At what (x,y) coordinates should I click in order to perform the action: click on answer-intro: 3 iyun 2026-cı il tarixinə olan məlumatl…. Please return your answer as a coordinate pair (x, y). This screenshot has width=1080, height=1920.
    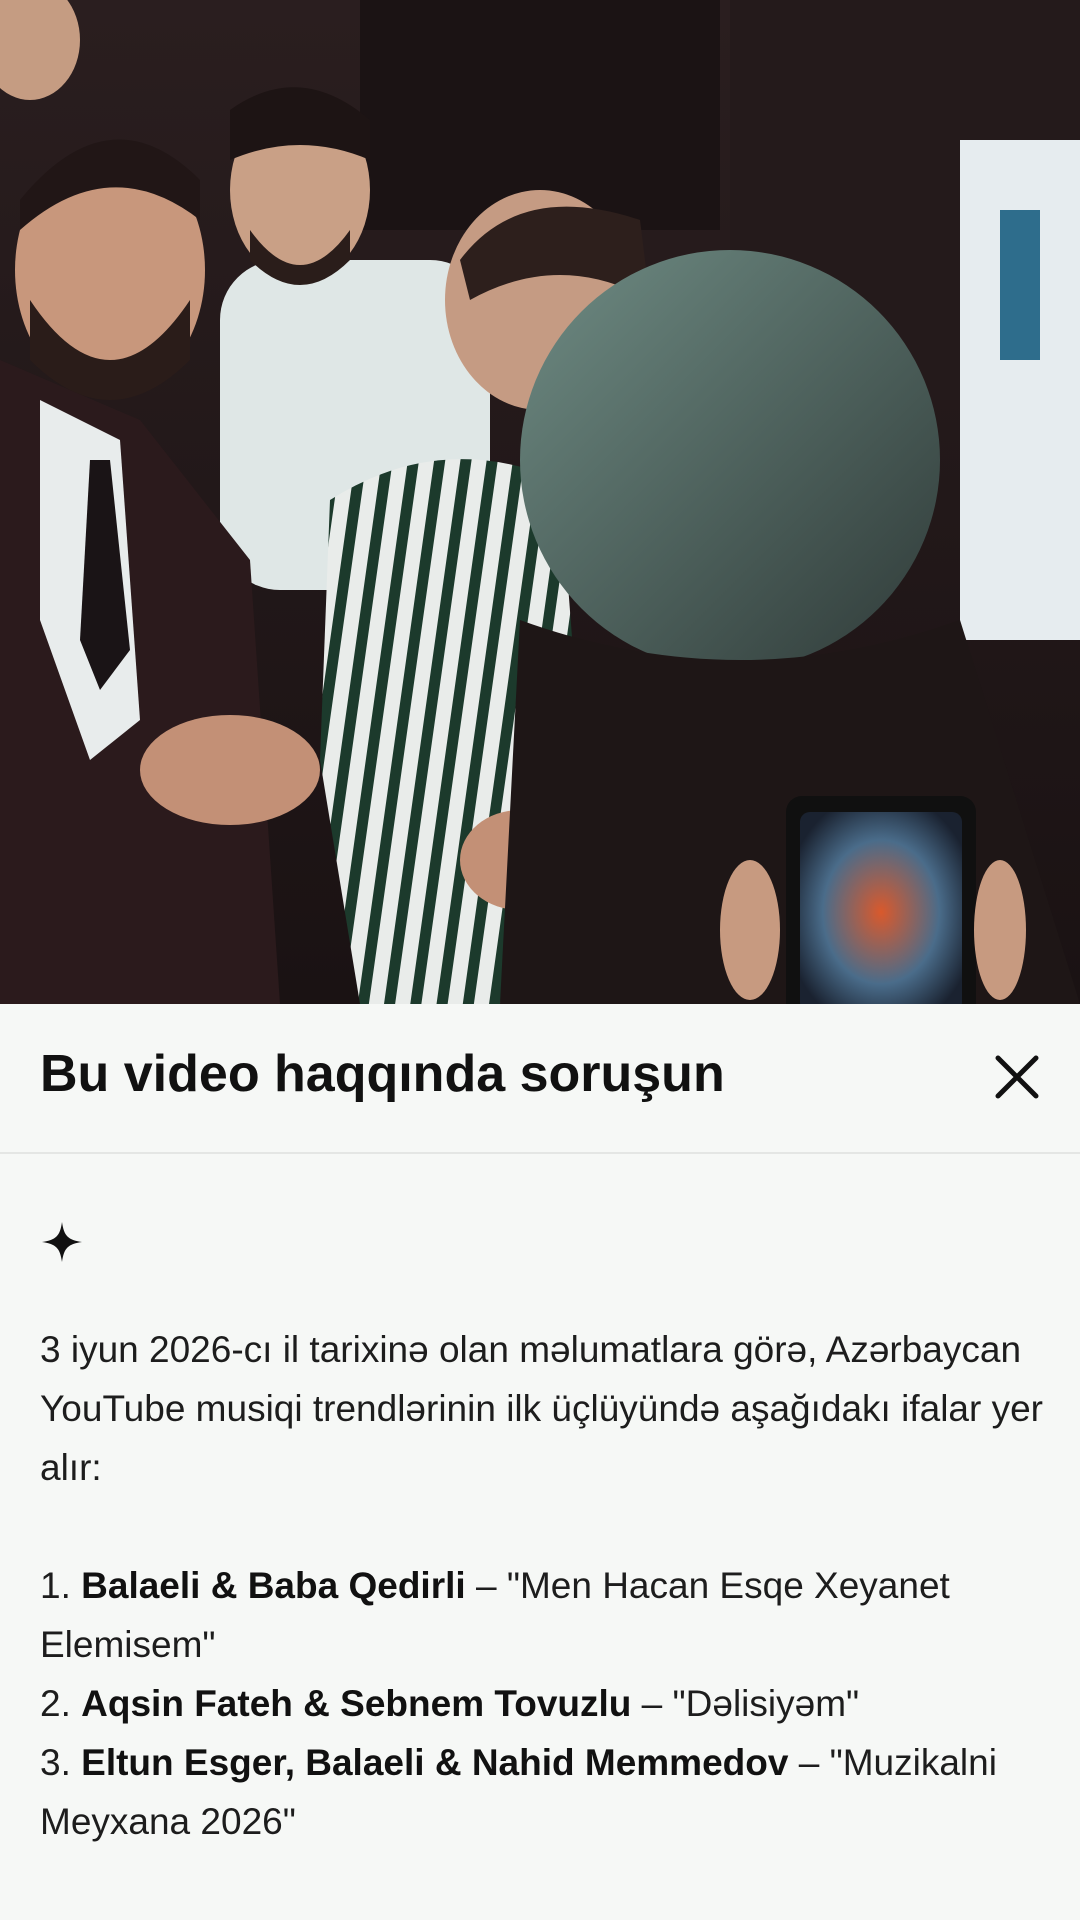
    Looking at the image, I should click on (541, 1408).